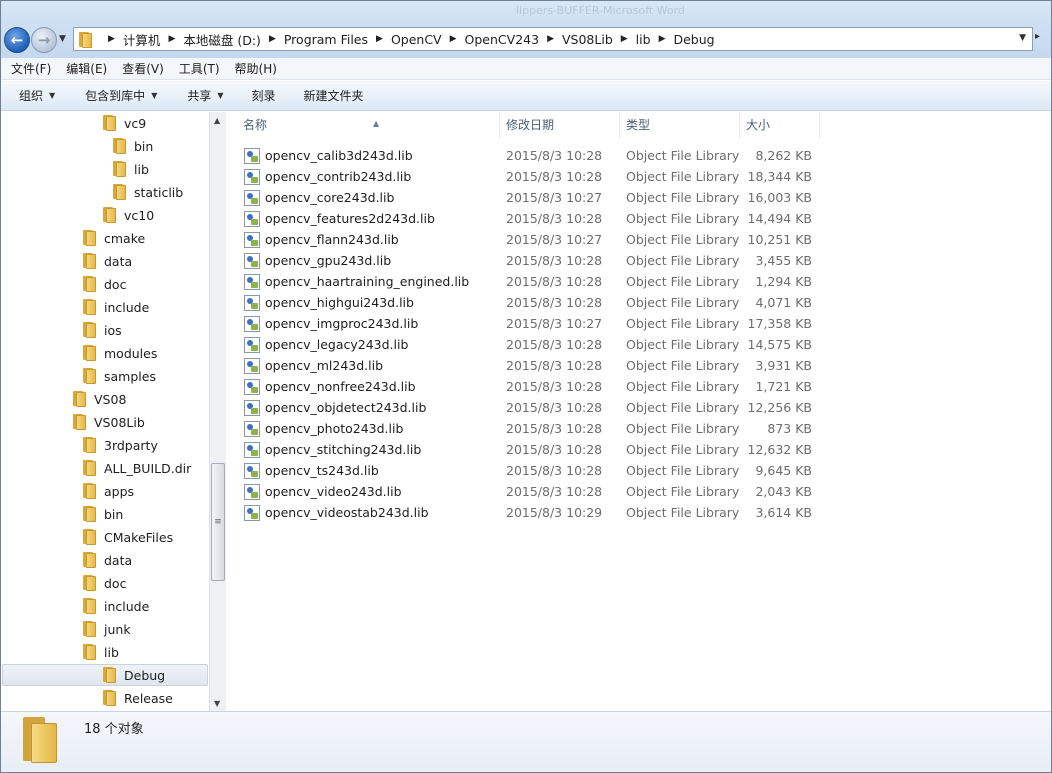 This screenshot has height=773, width=1052. What do you see at coordinates (99, 399) in the screenshot?
I see `tree-item: VS08` at bounding box center [99, 399].